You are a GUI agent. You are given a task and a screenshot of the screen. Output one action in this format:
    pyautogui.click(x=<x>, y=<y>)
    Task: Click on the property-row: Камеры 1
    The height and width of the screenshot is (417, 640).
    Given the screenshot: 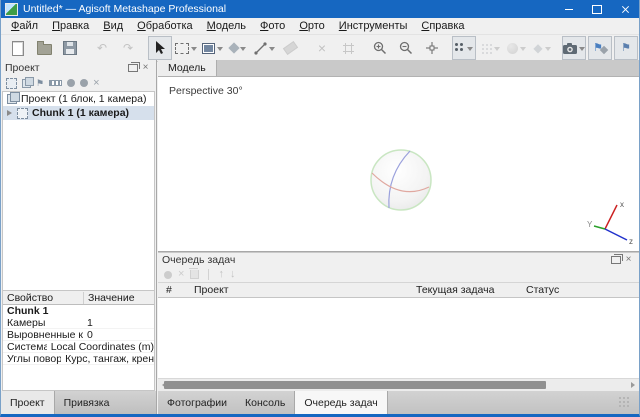 What is the action you would take?
    pyautogui.click(x=78, y=323)
    